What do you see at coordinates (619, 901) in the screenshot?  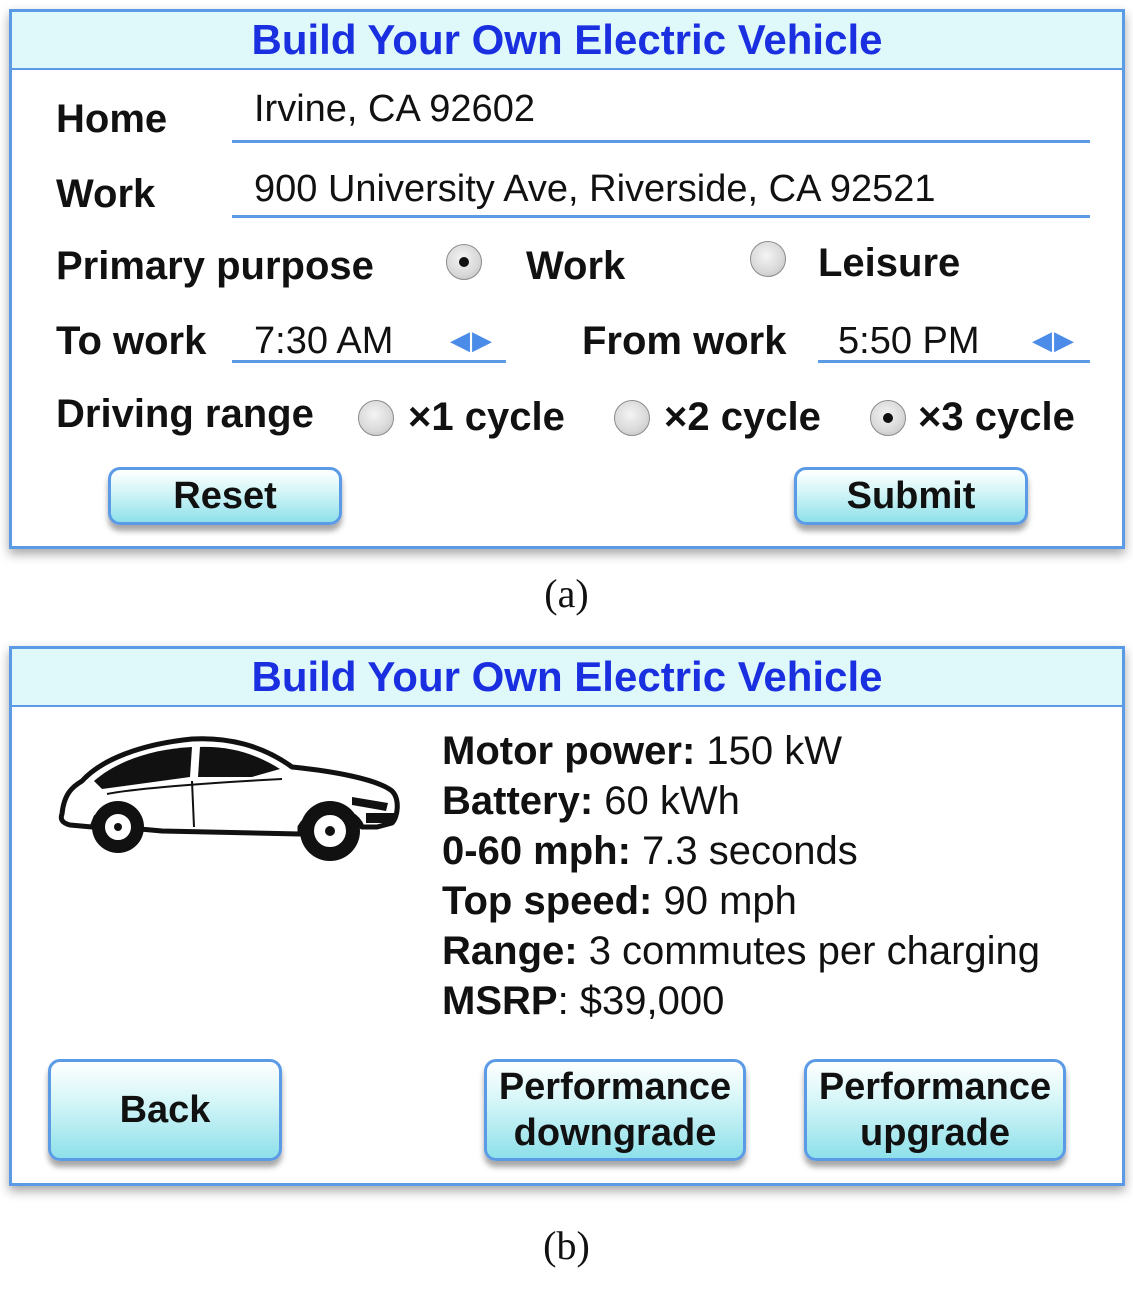 I see `spec-top-speed: Top speed: 90 mph` at bounding box center [619, 901].